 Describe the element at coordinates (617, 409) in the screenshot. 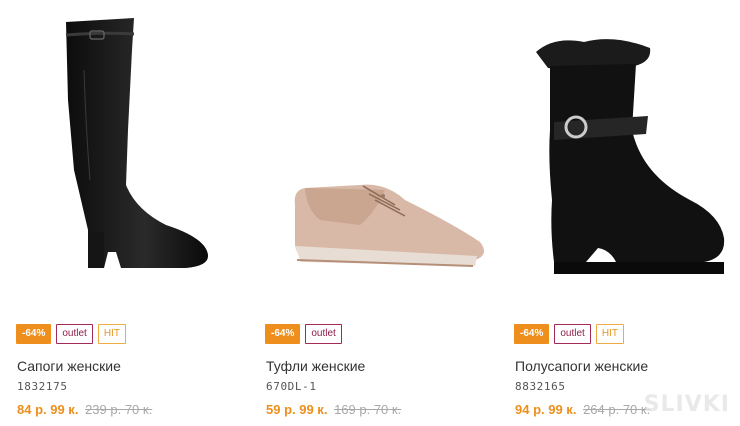

I see `old-price: 264 р. 70 к.` at that location.